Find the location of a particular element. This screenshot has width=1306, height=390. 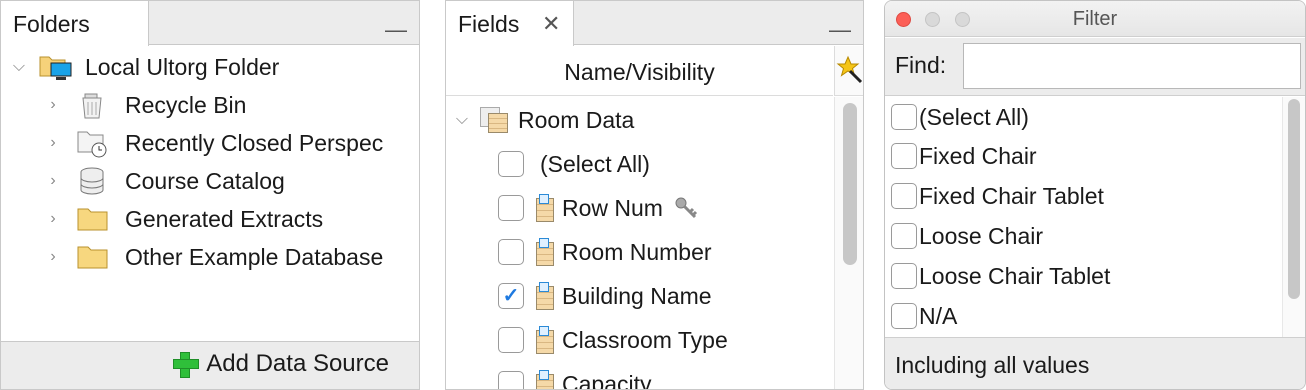

filter-titlebar: Filter is located at coordinates (1095, 19).